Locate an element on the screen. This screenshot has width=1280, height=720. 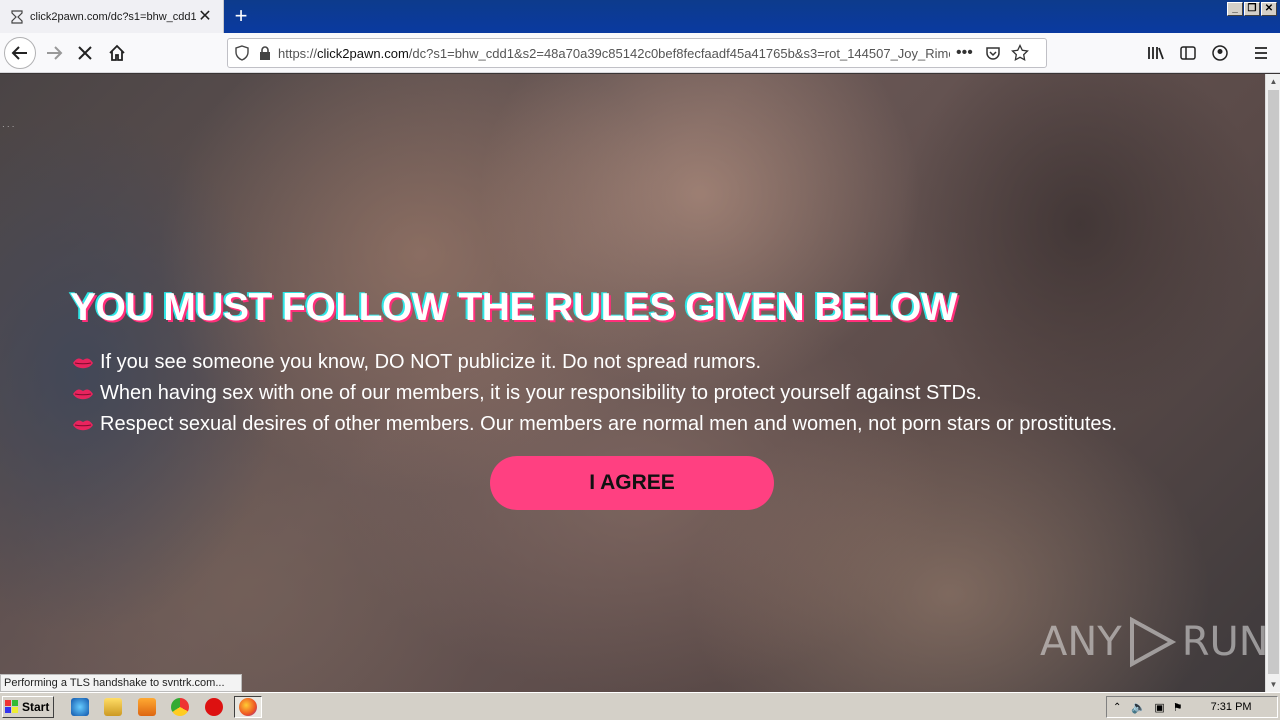
home-button is located at coordinates (117, 53).